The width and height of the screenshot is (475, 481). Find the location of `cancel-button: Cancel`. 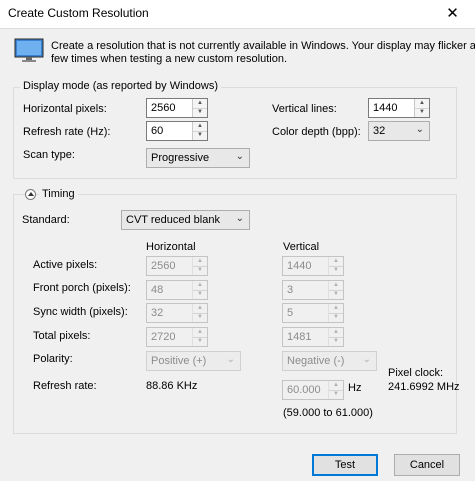

cancel-button: Cancel is located at coordinates (427, 465).